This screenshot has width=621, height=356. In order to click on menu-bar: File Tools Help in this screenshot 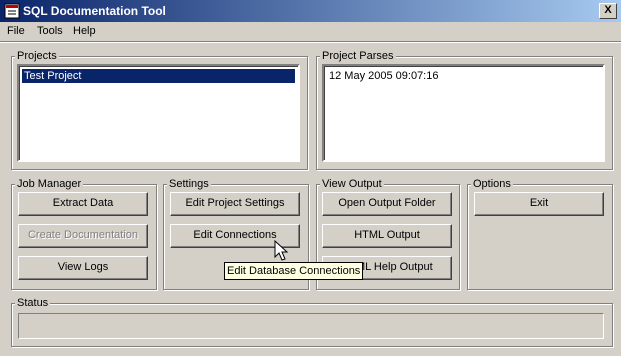, I will do `click(310, 31)`.